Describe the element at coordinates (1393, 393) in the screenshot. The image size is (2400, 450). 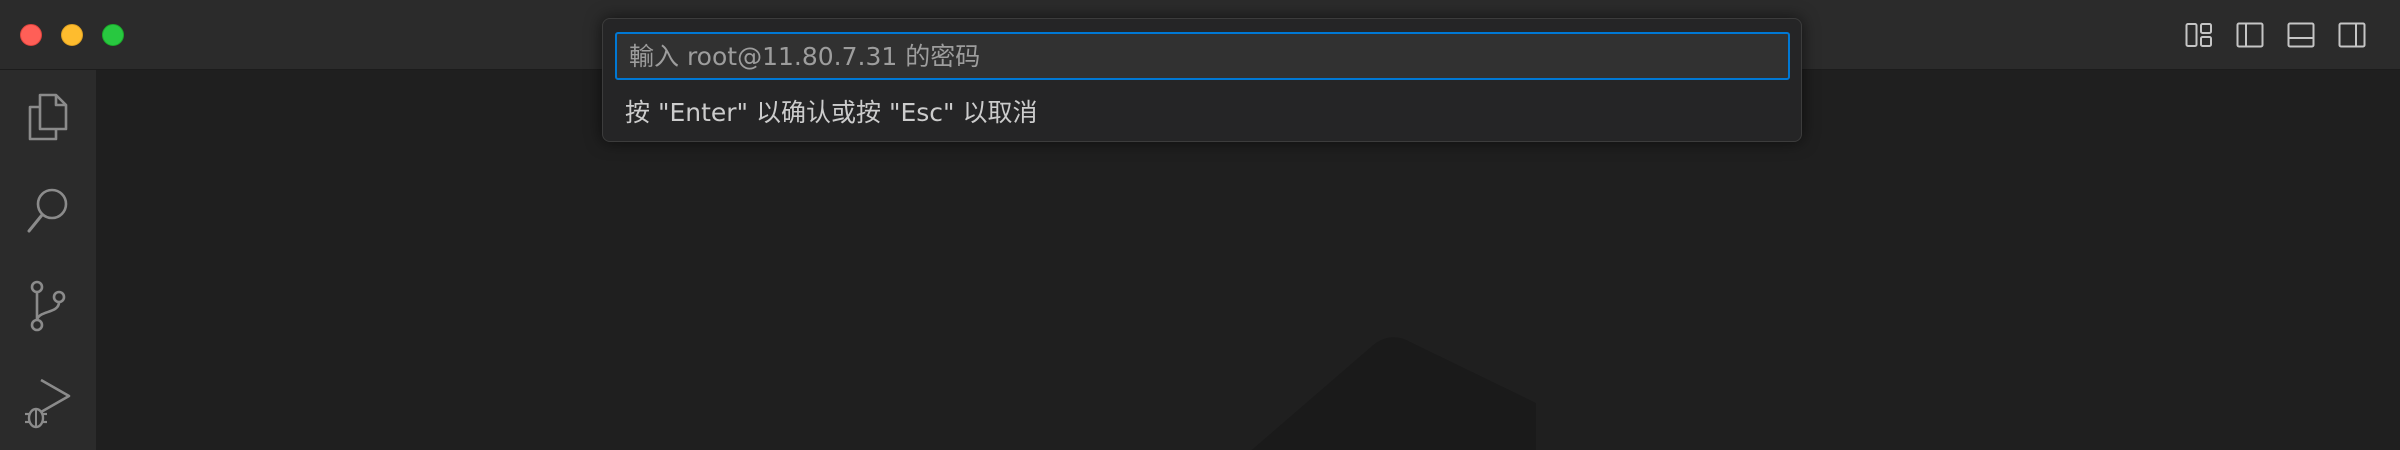
I see `vscode-watermark-icon` at that location.